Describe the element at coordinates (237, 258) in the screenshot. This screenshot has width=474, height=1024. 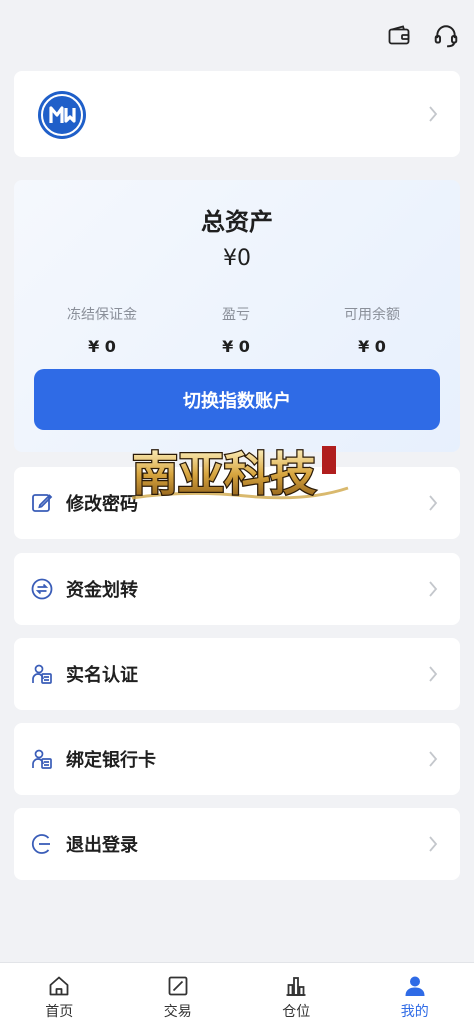
I see `total-assets-value: ¥0` at that location.